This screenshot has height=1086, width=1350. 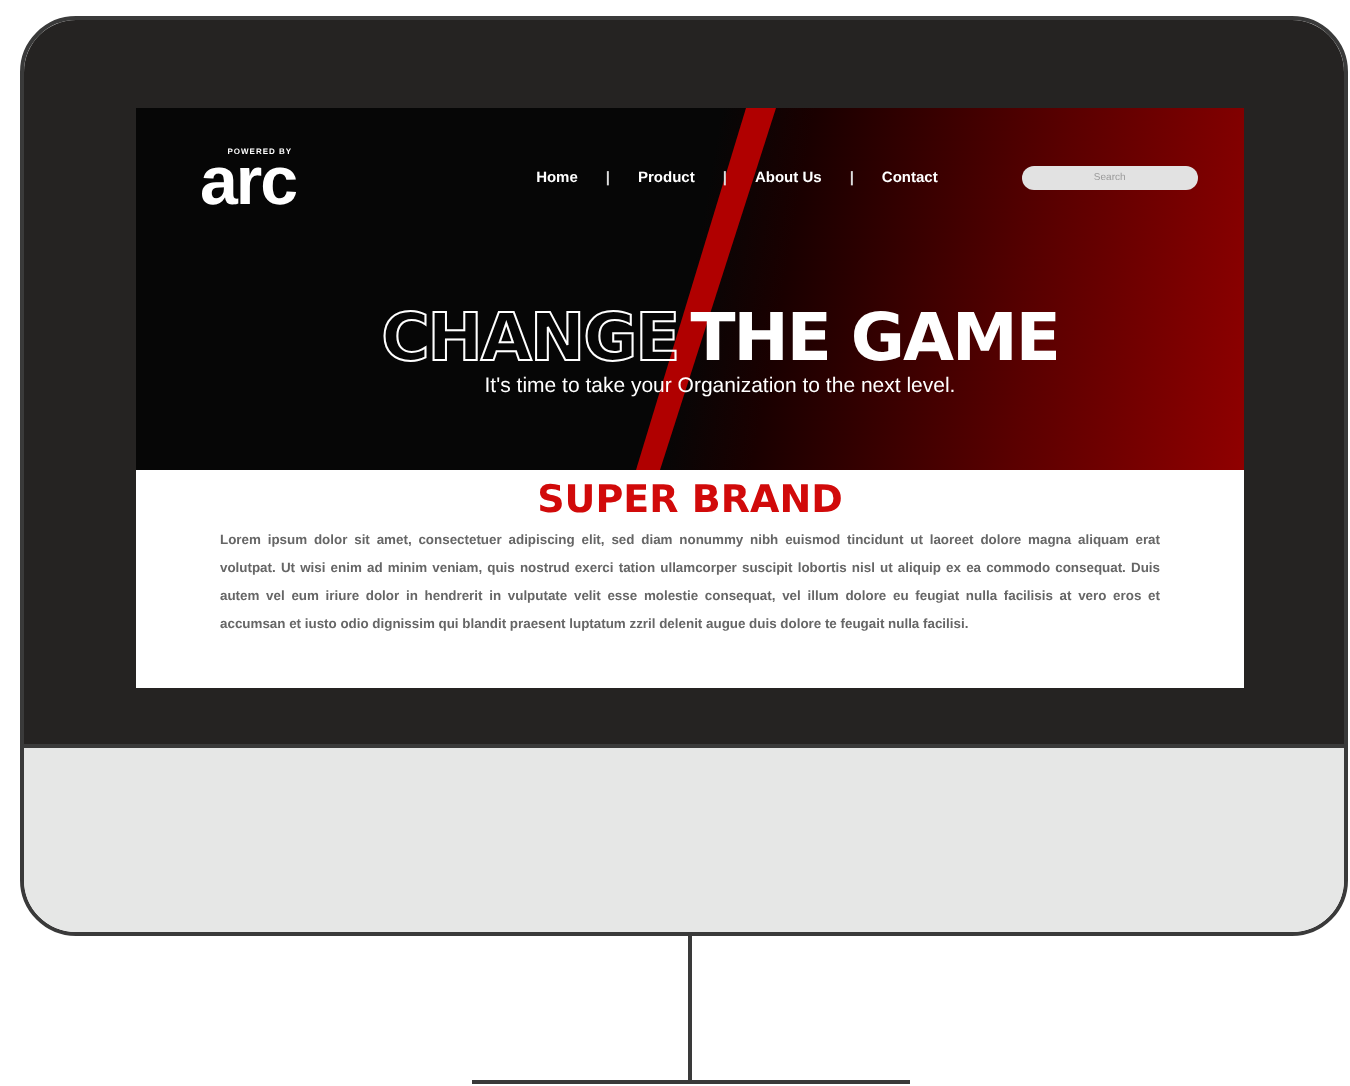 I want to click on headline-outlined: CHANGE, so click(x=530, y=337).